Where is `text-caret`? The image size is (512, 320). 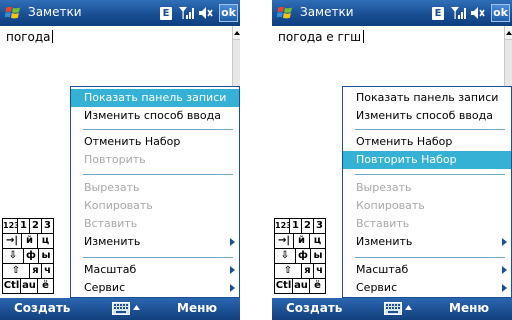
text-caret is located at coordinates (53, 36).